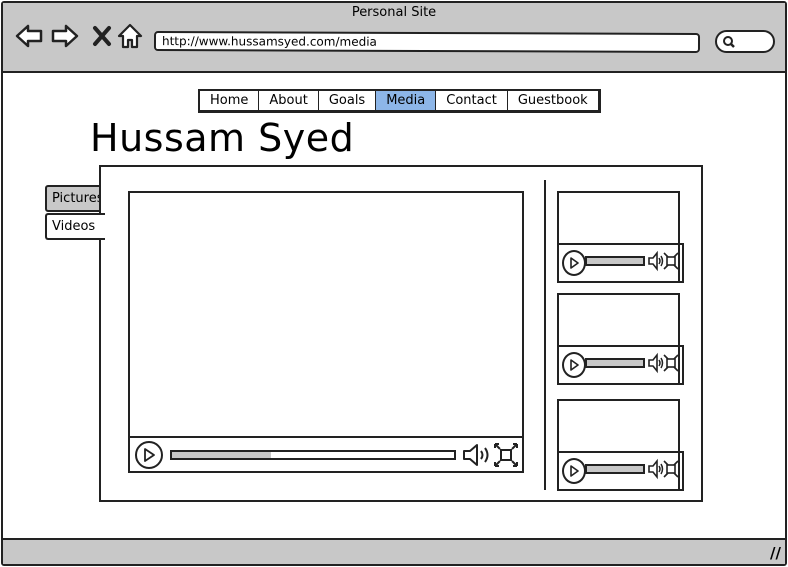  I want to click on resize-grip-icon: //, so click(775, 553).